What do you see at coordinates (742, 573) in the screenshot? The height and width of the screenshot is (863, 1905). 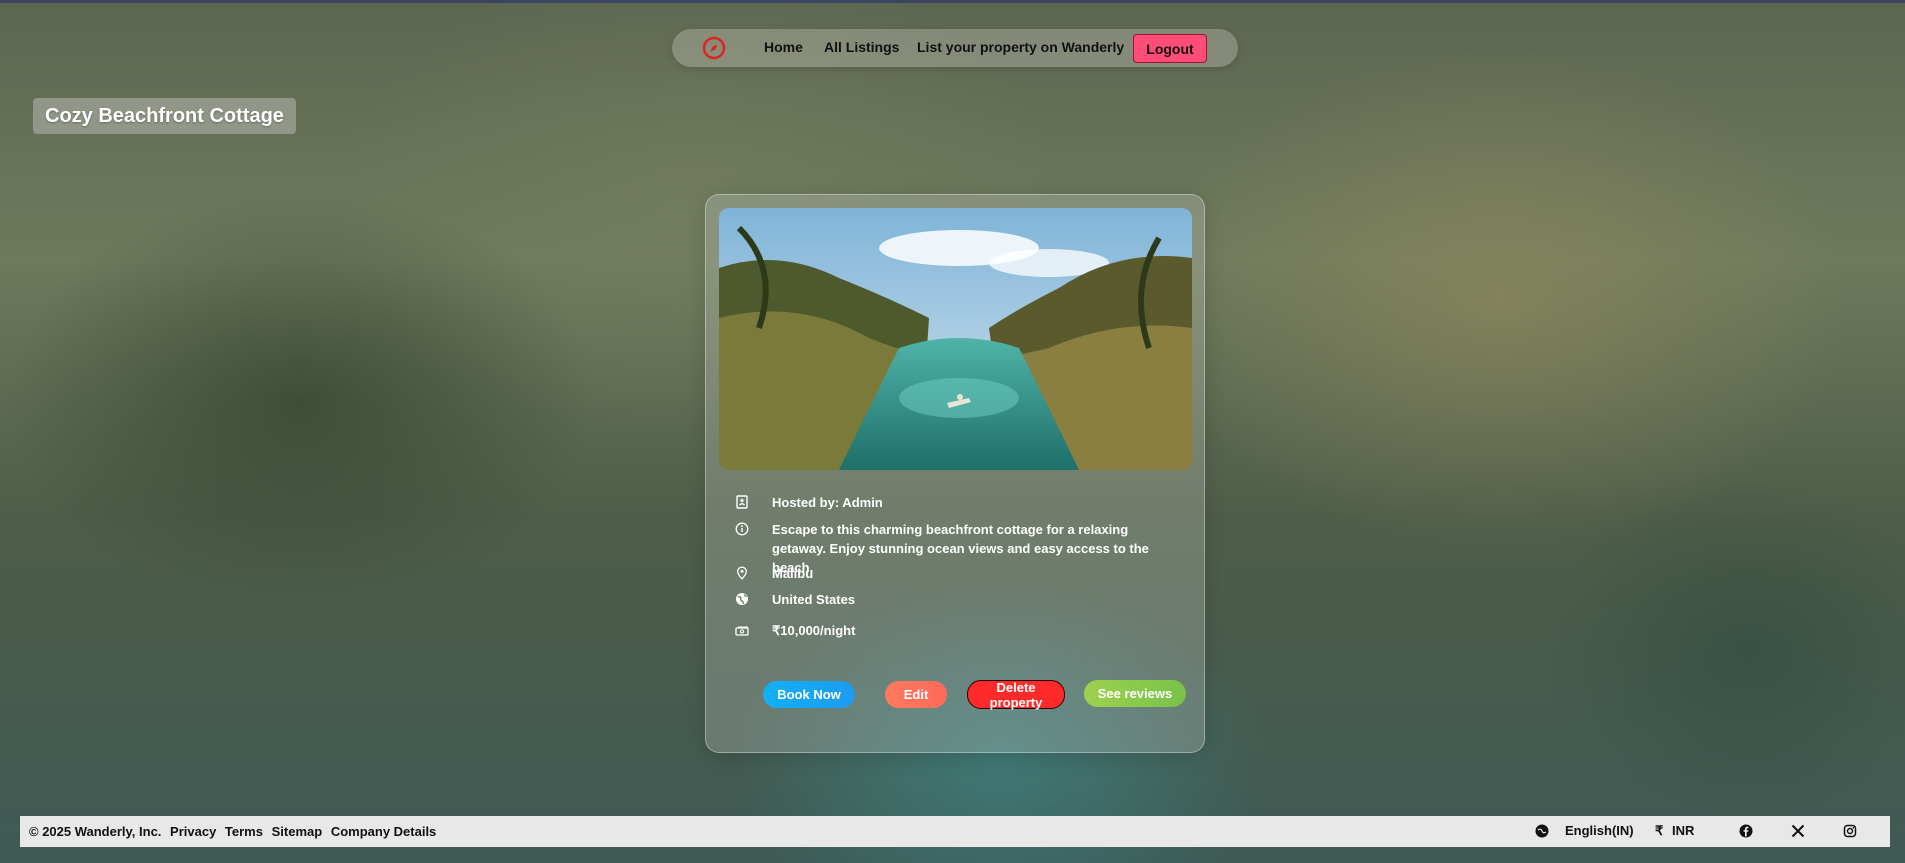 I see `location-pin-icon` at bounding box center [742, 573].